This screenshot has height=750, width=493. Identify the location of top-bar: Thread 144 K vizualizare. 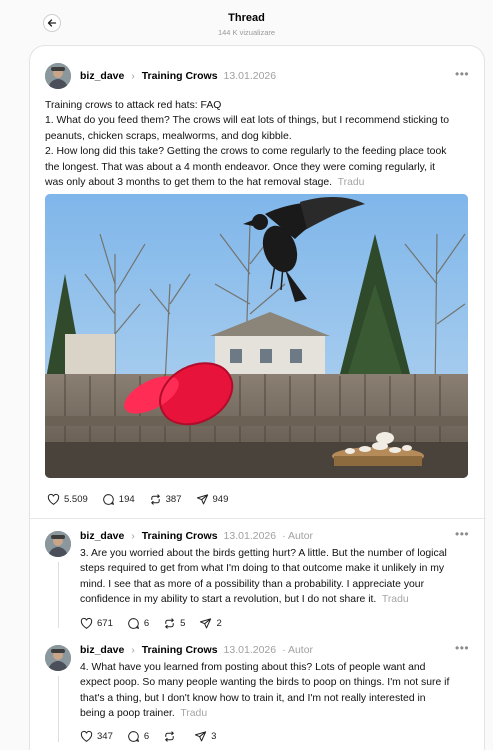
(246, 22).